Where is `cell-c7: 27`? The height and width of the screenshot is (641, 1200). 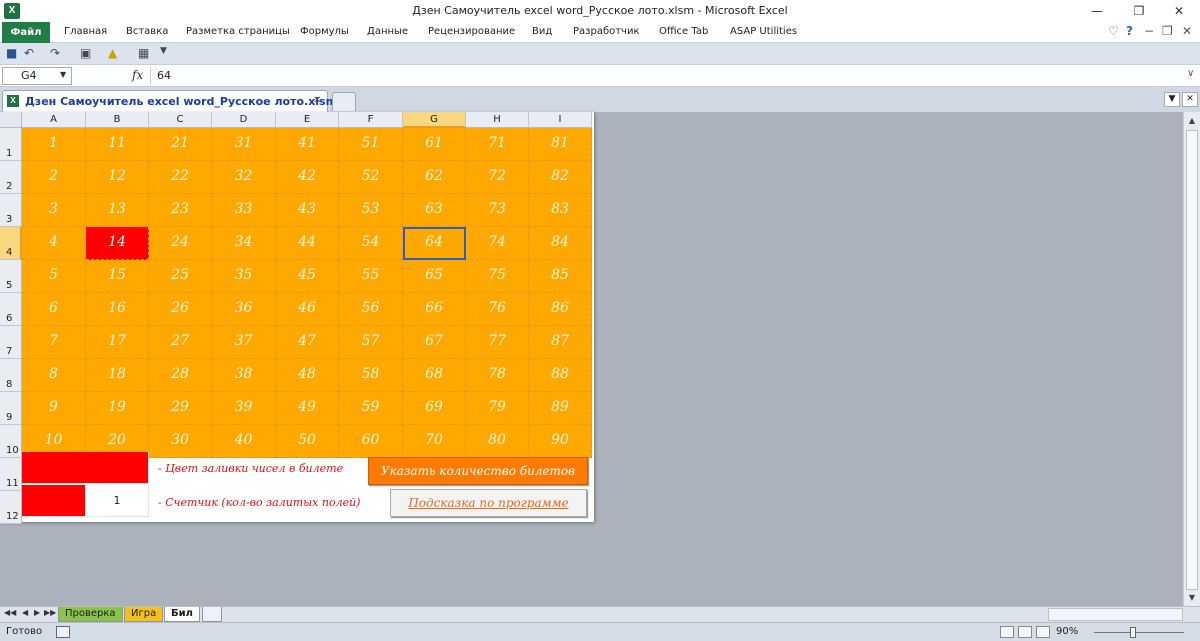
cell-c7: 27 is located at coordinates (180, 342).